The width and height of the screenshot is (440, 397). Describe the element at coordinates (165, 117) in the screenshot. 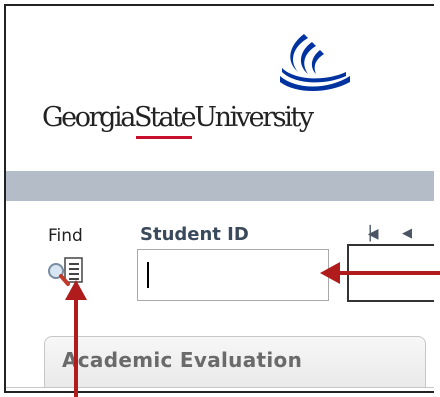

I see `logo-word-state: State` at that location.